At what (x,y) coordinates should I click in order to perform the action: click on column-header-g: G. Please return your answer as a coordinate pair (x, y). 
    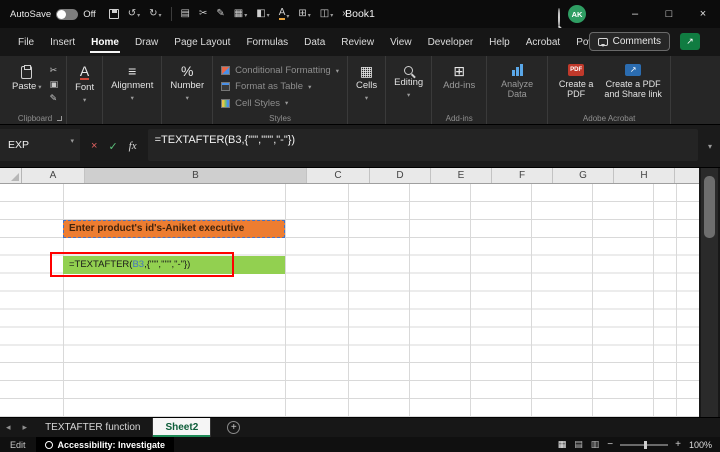
    Looking at the image, I should click on (583, 175).